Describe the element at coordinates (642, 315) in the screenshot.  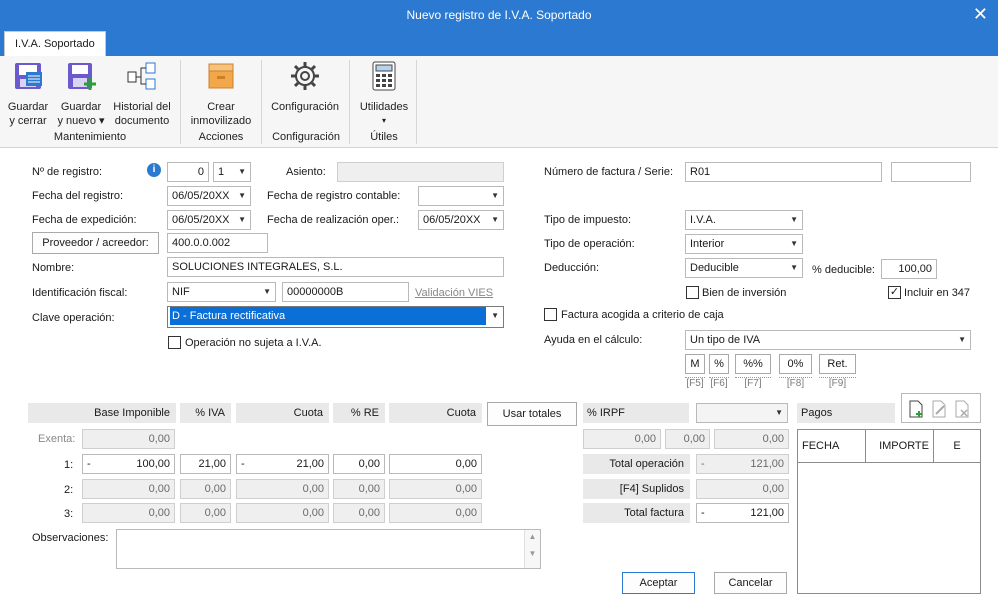
I see `criterio-caja-label: Factura acogida a criterio de caja` at that location.